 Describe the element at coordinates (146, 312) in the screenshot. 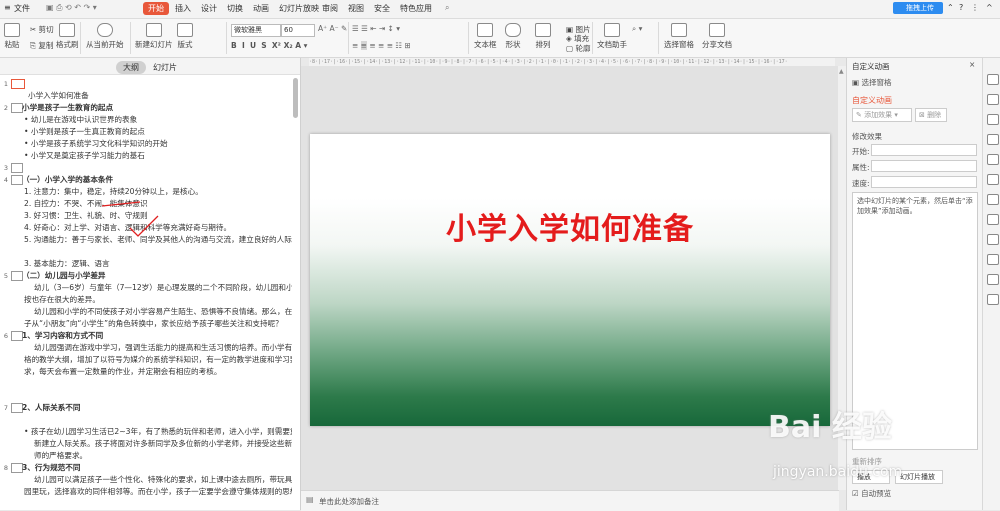

I see `outline-line: 幼儿园和小学的不同使孩子对小学容易产生陌生、恐惧等不良情绪。那么，在孩` at that location.